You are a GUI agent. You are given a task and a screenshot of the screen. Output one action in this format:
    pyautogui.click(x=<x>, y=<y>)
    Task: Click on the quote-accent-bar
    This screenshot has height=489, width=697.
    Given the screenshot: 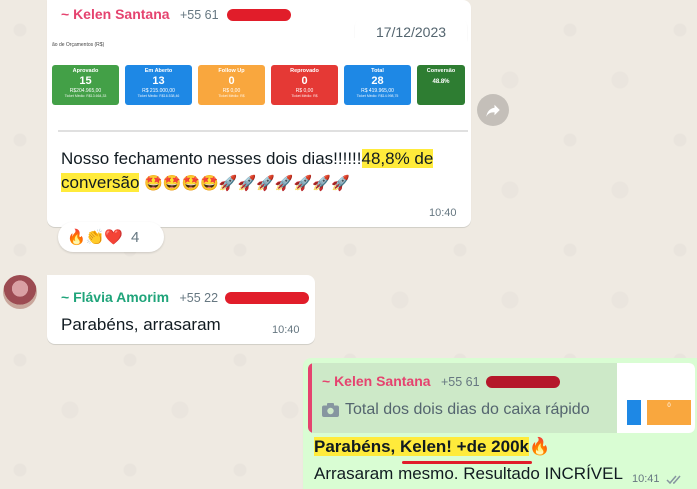 What is the action you would take?
    pyautogui.click(x=310, y=398)
    